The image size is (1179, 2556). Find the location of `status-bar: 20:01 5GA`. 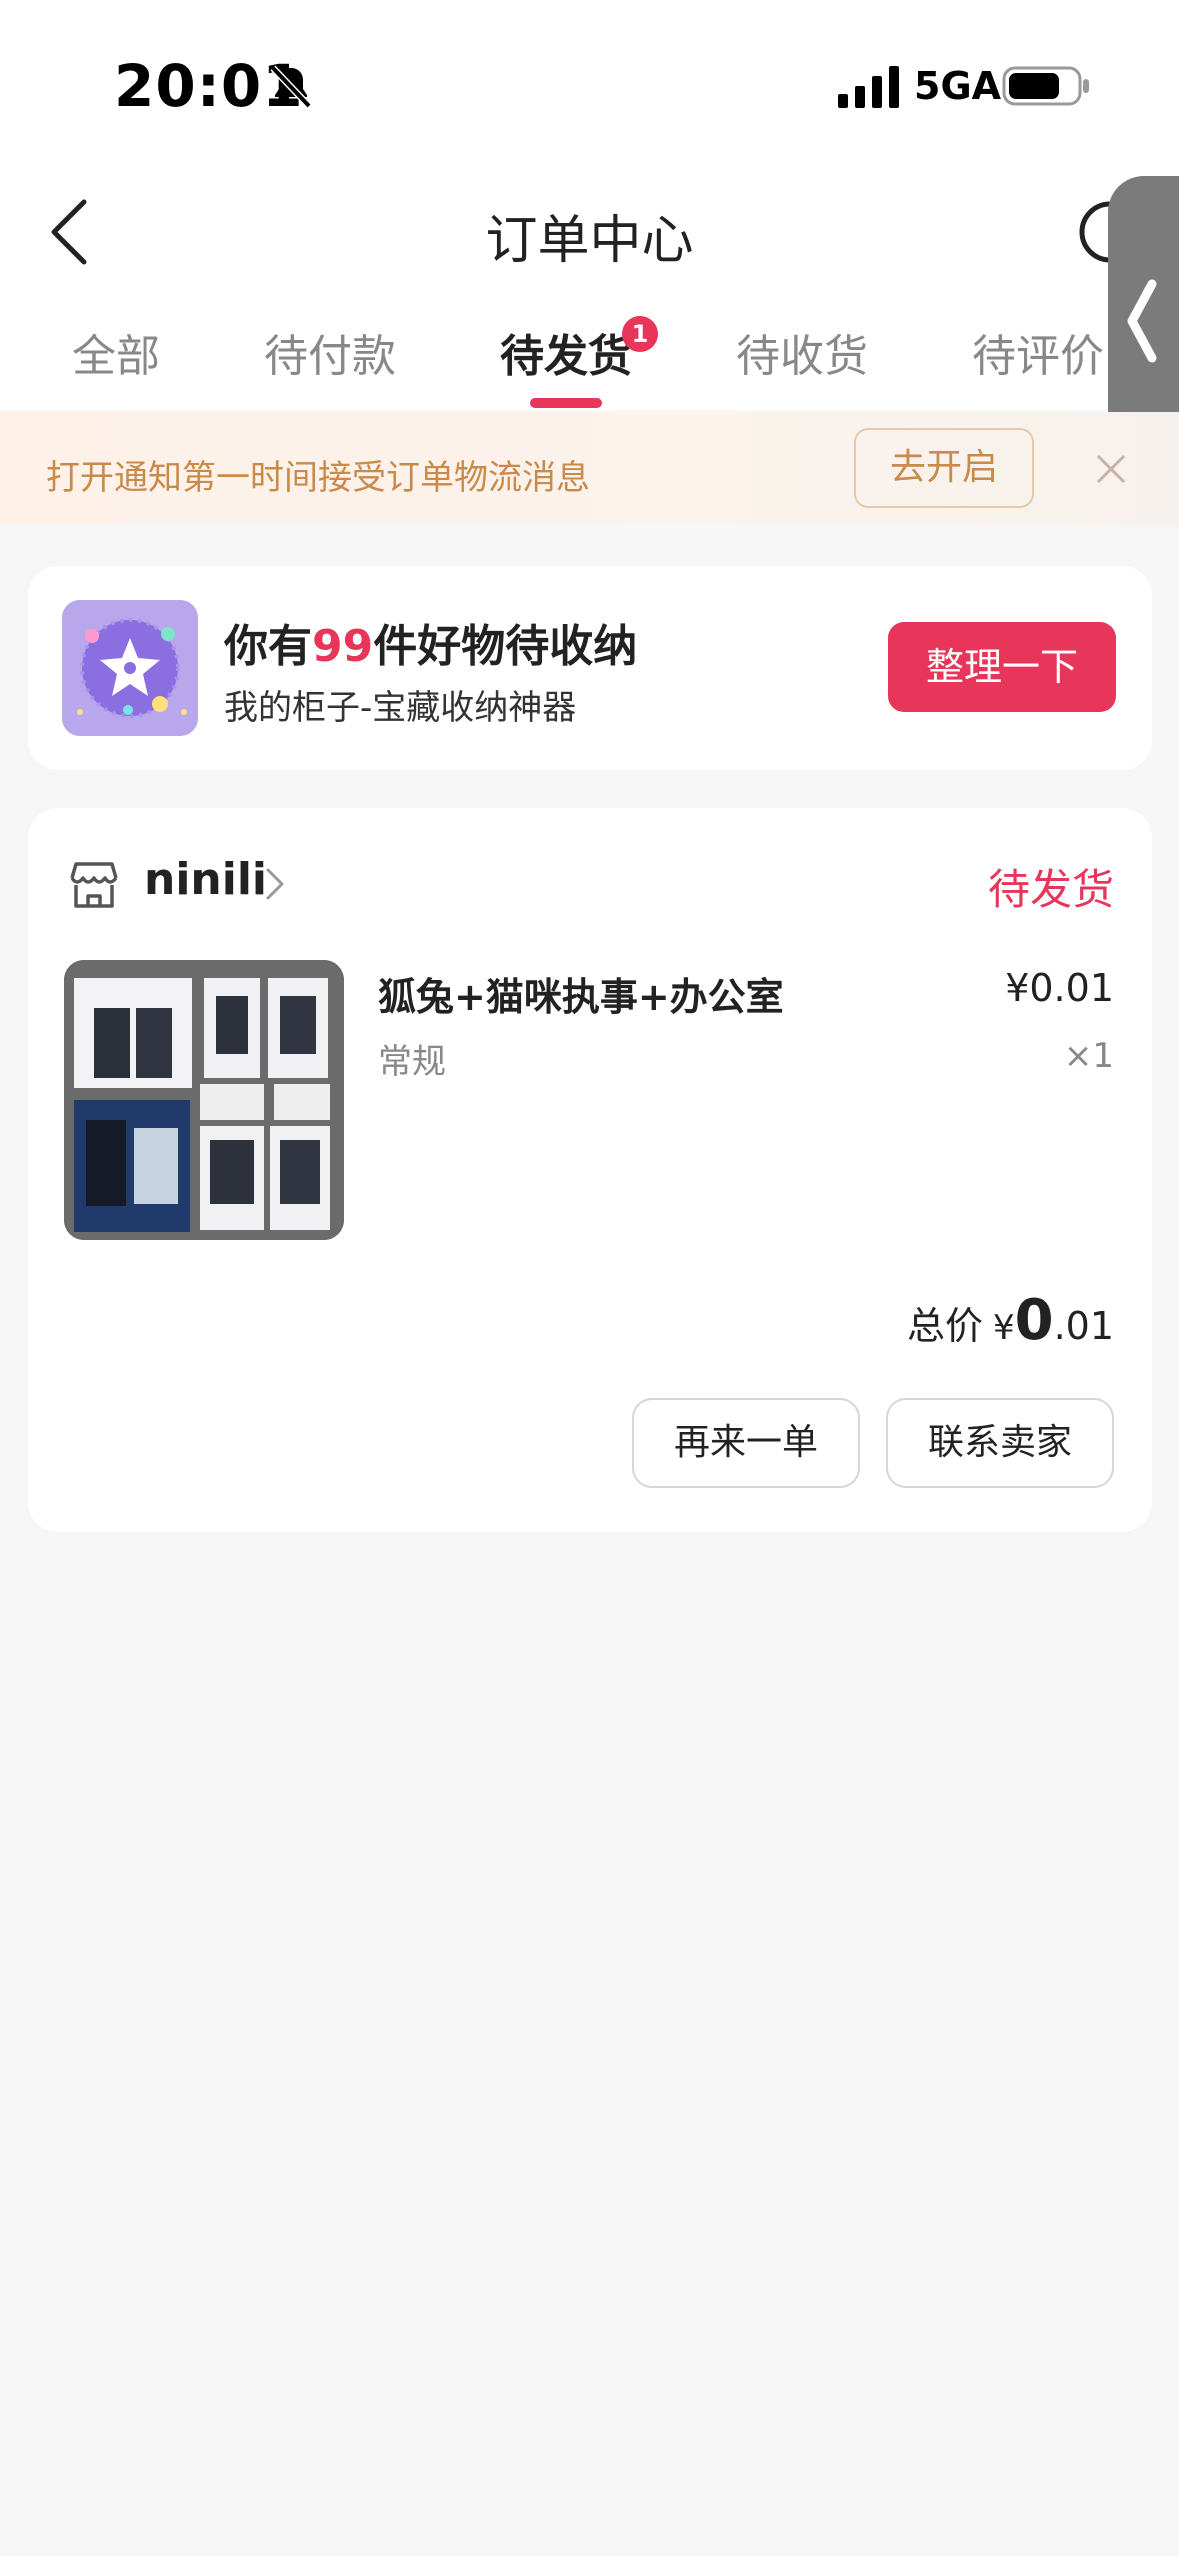

status-bar: 20:01 5GA is located at coordinates (589, 85).